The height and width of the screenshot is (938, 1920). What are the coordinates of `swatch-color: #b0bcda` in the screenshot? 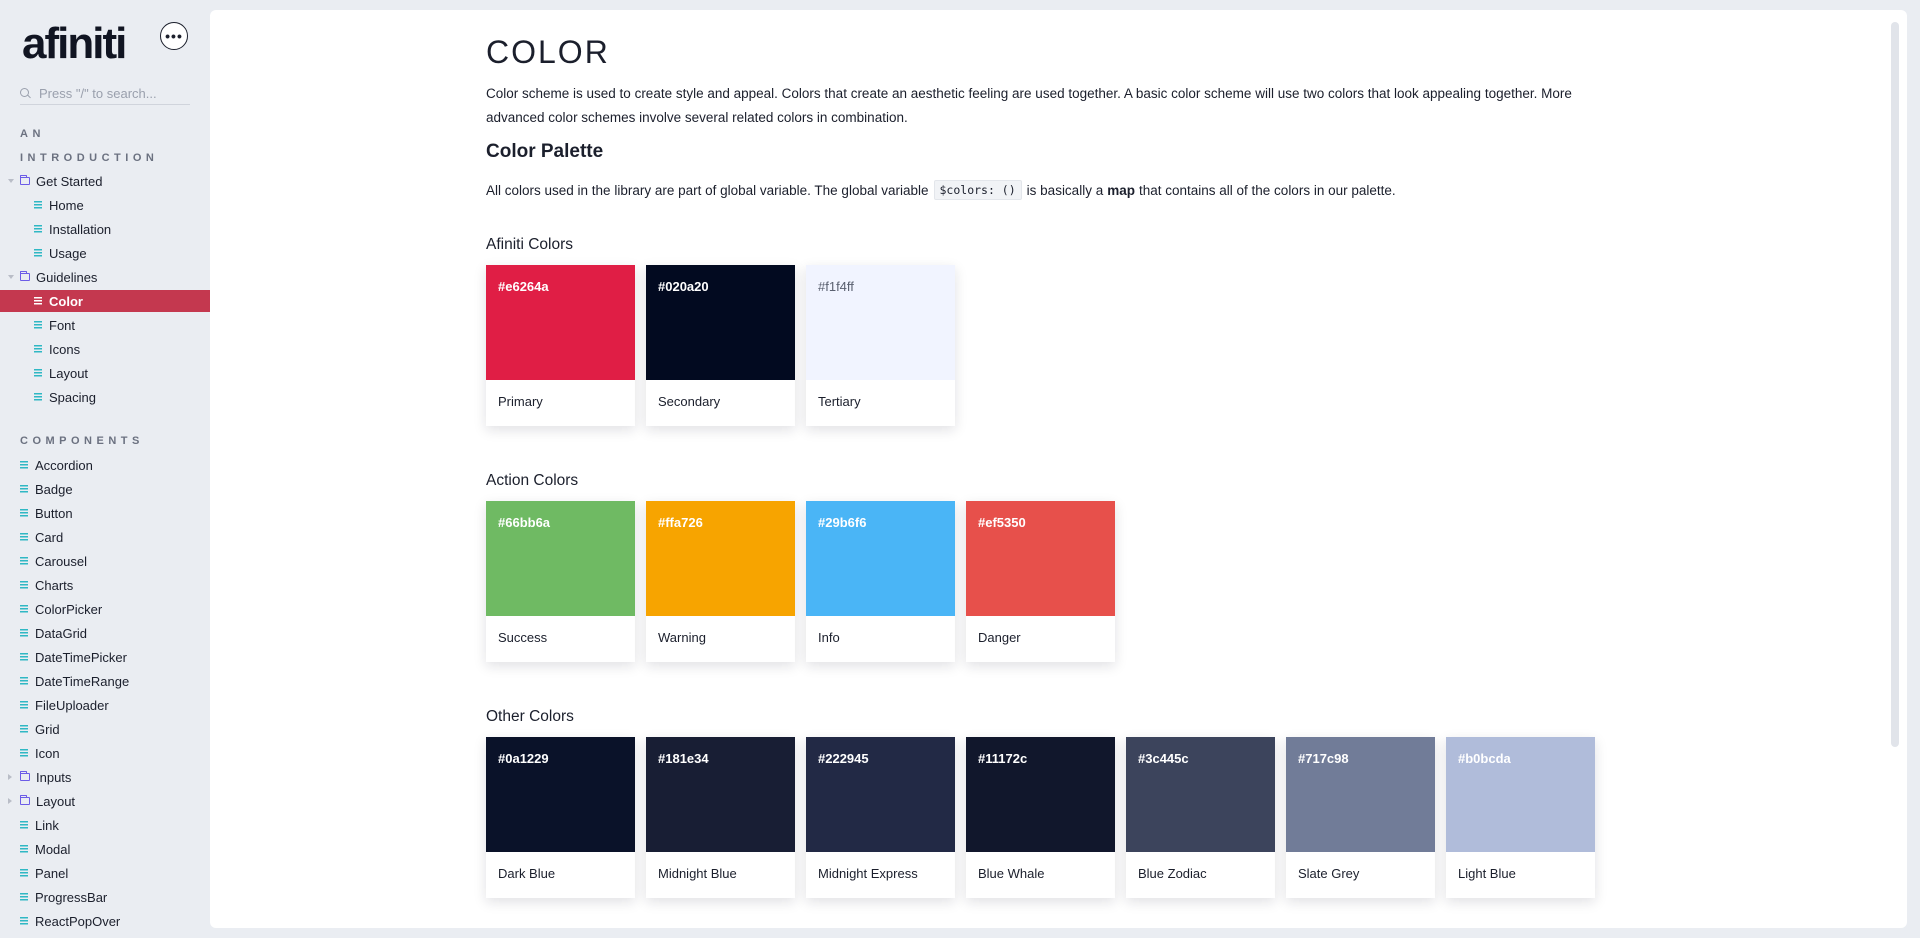 It's located at (1520, 794).